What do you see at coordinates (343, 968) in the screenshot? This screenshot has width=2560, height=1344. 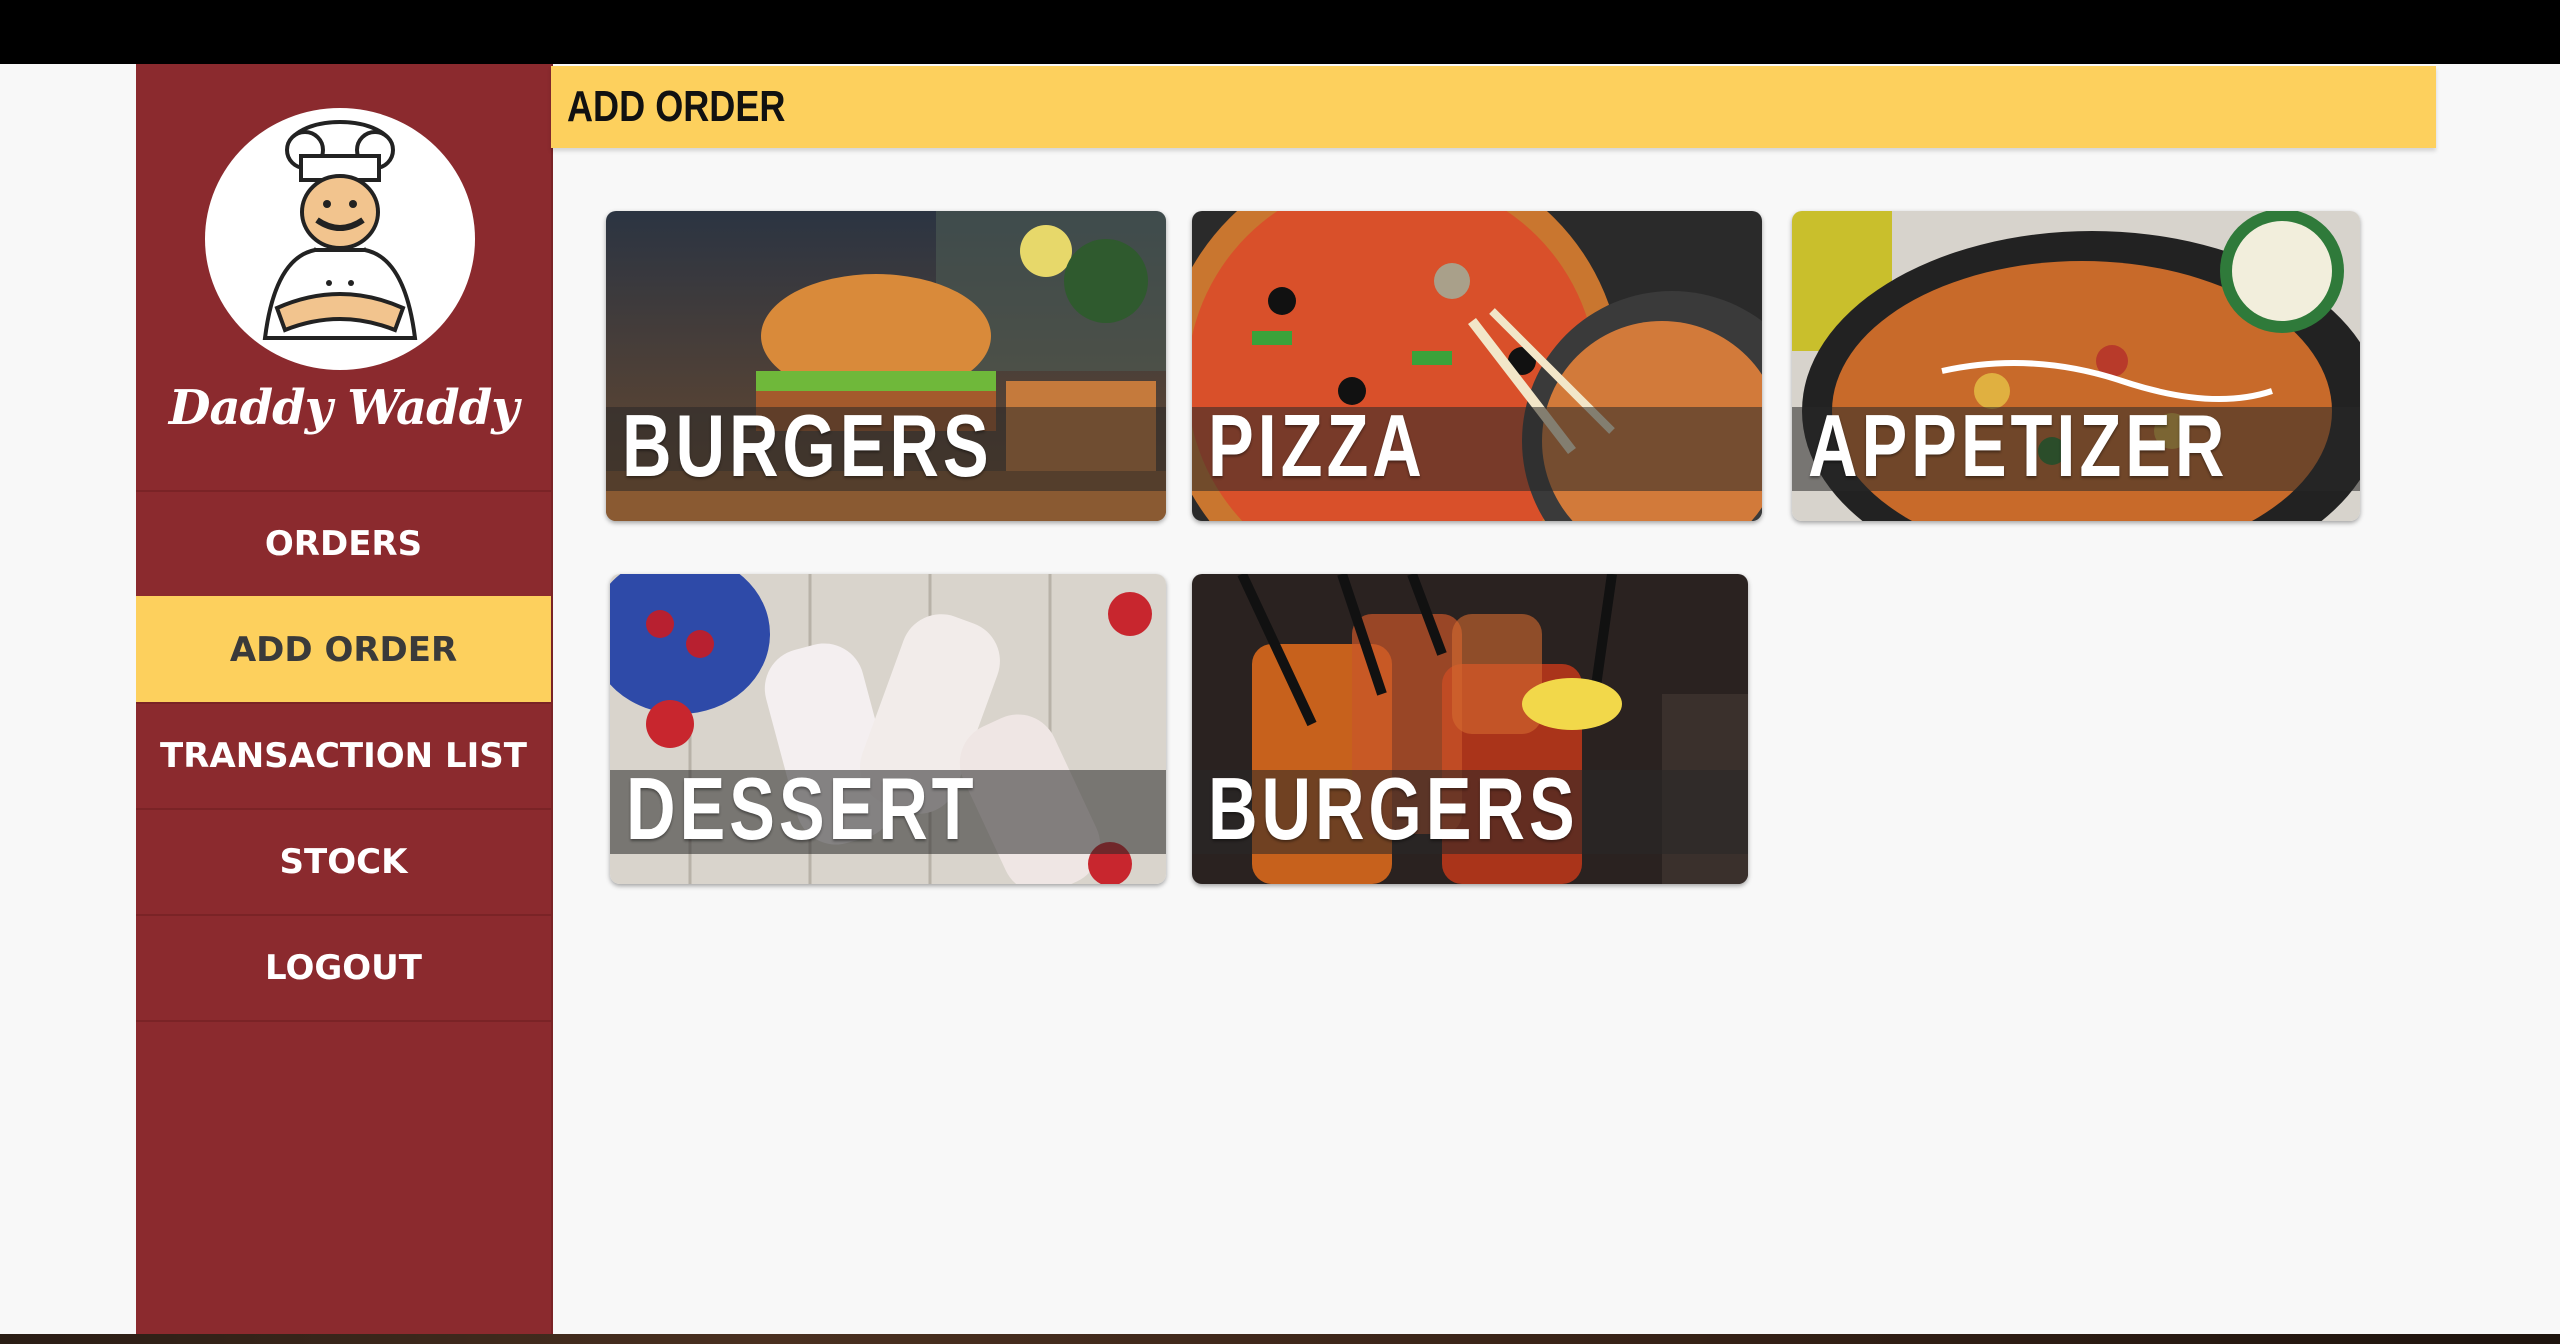 I see `nav-item-logout: LOGOUT` at bounding box center [343, 968].